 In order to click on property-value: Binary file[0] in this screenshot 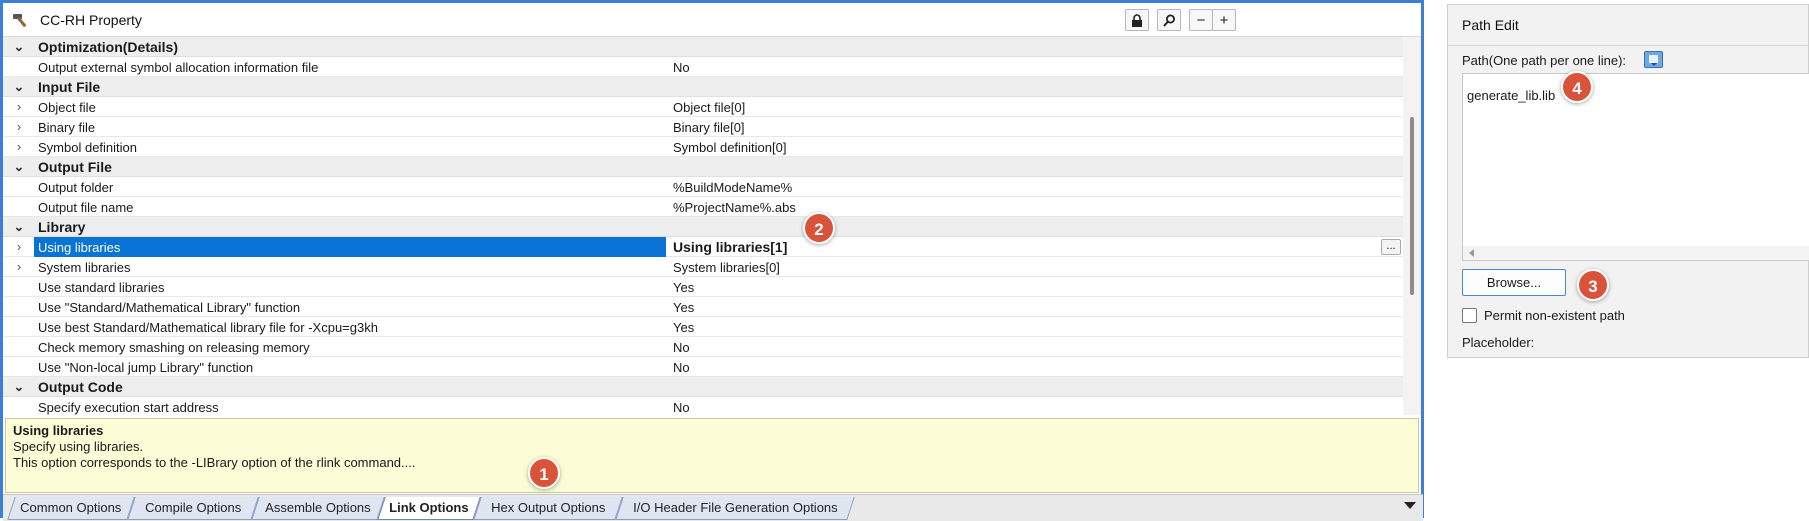, I will do `click(709, 127)`.